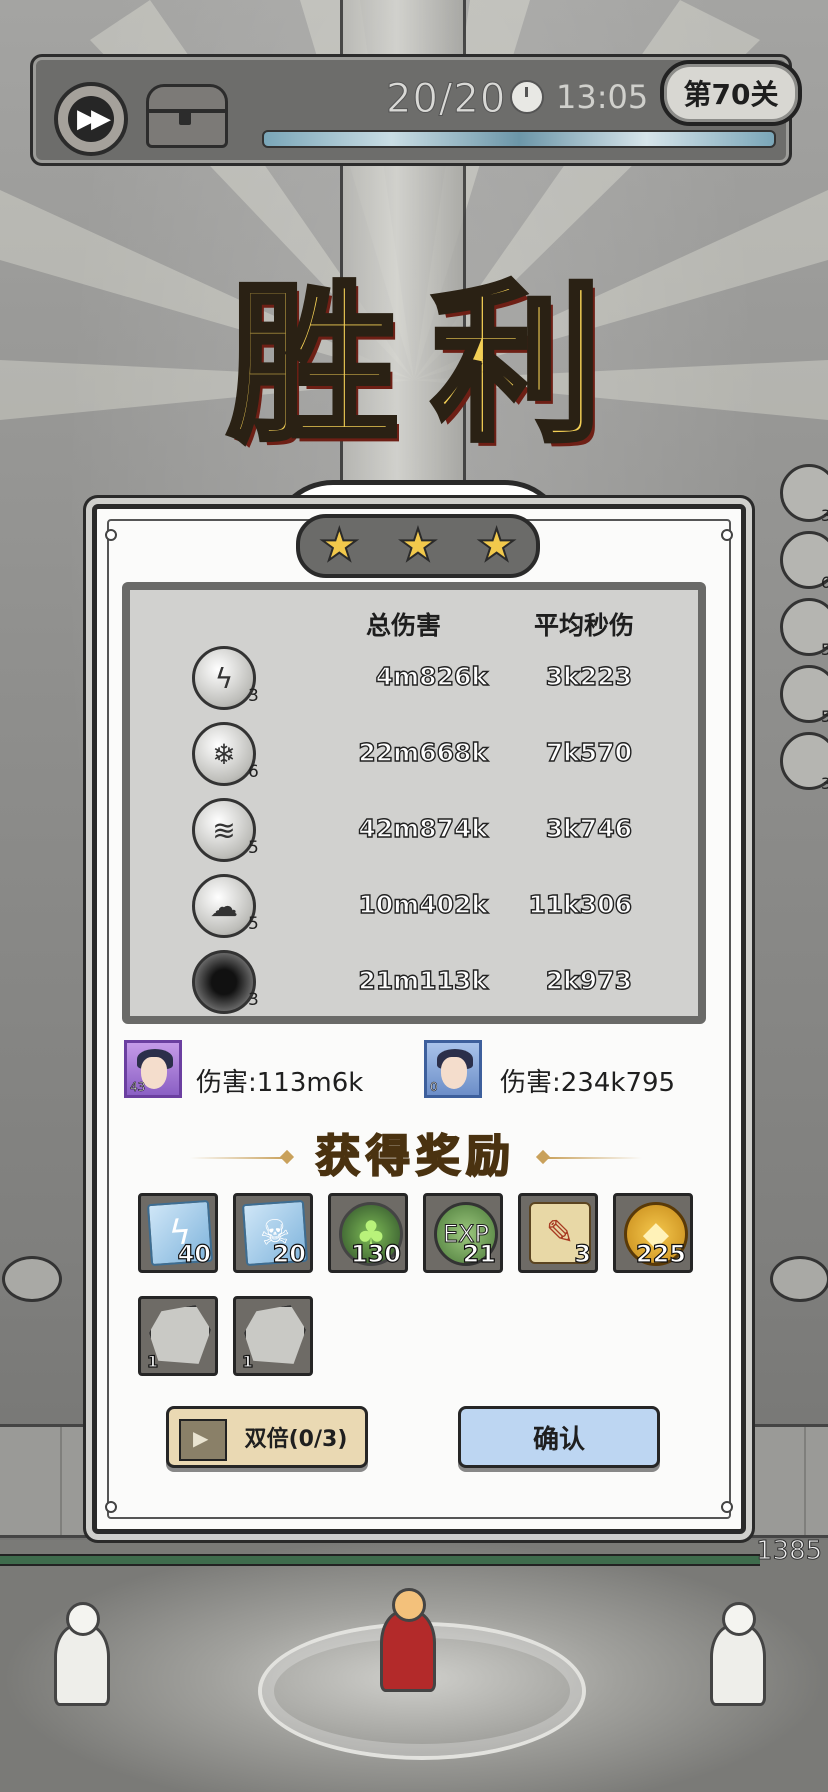 This screenshot has height=1792, width=828. Describe the element at coordinates (589, 828) in the screenshot. I see `avg-dps: 3k746` at that location.